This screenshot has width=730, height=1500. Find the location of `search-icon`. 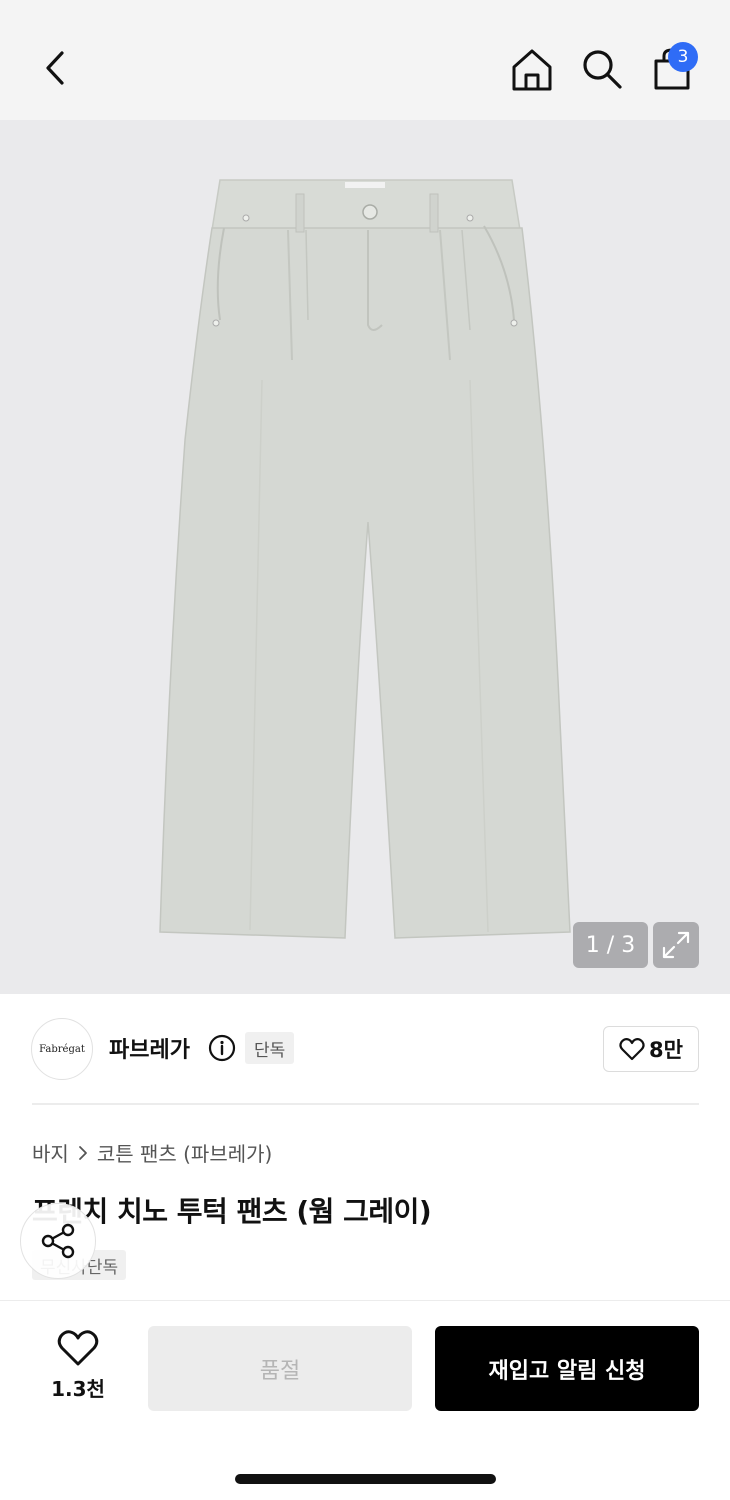

search-icon is located at coordinates (602, 69).